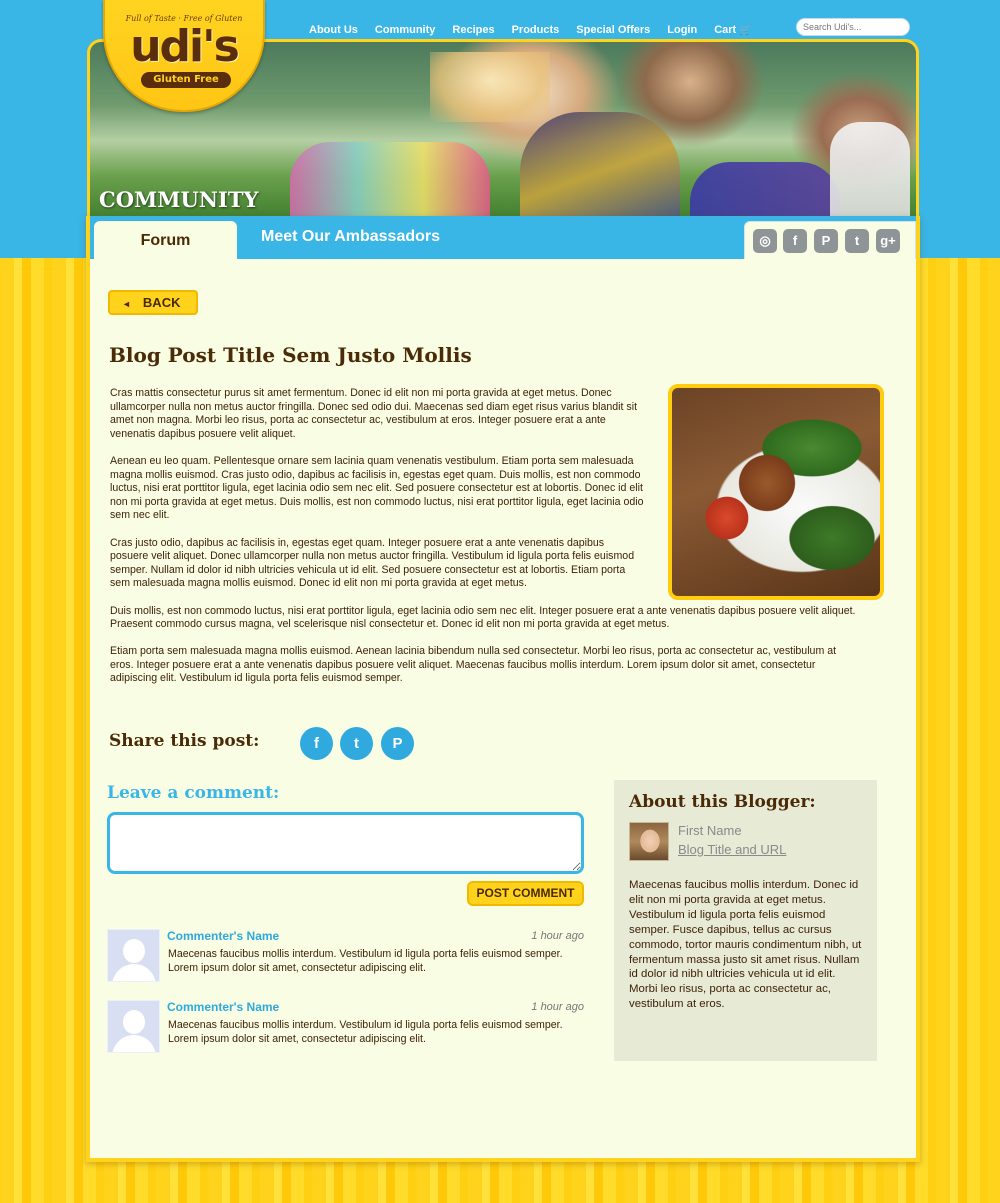 Image resolution: width=1000 pixels, height=1203 pixels. I want to click on hero-photo-highlight, so click(490, 87).